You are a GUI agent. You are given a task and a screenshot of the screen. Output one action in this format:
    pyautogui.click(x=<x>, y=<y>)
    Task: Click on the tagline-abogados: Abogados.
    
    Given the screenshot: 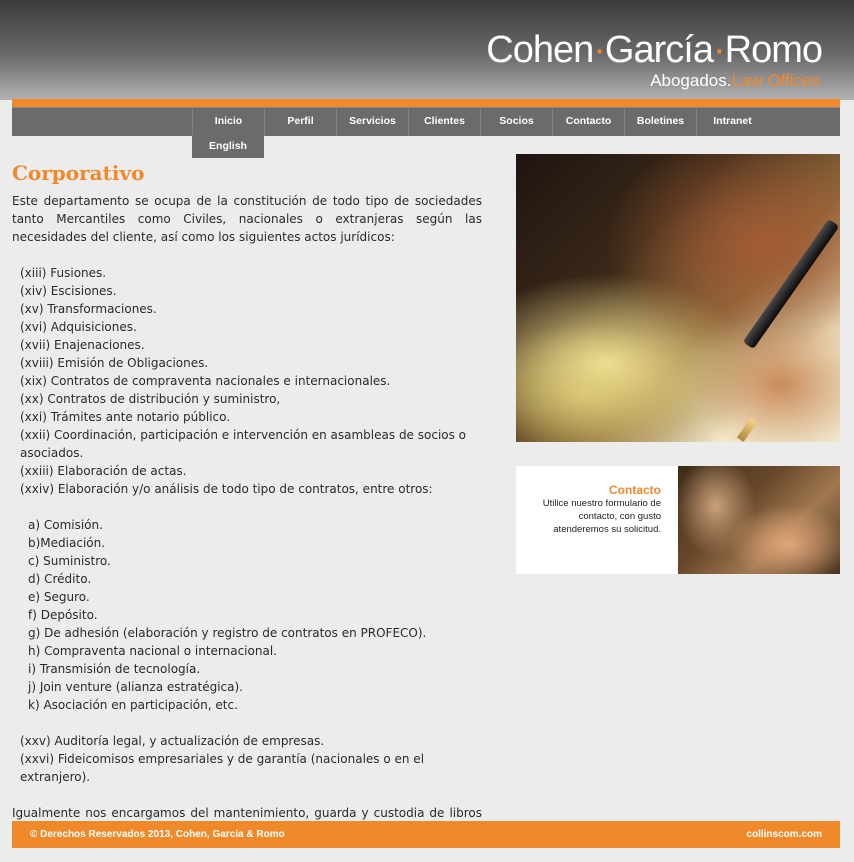 What is the action you would take?
    pyautogui.click(x=691, y=80)
    